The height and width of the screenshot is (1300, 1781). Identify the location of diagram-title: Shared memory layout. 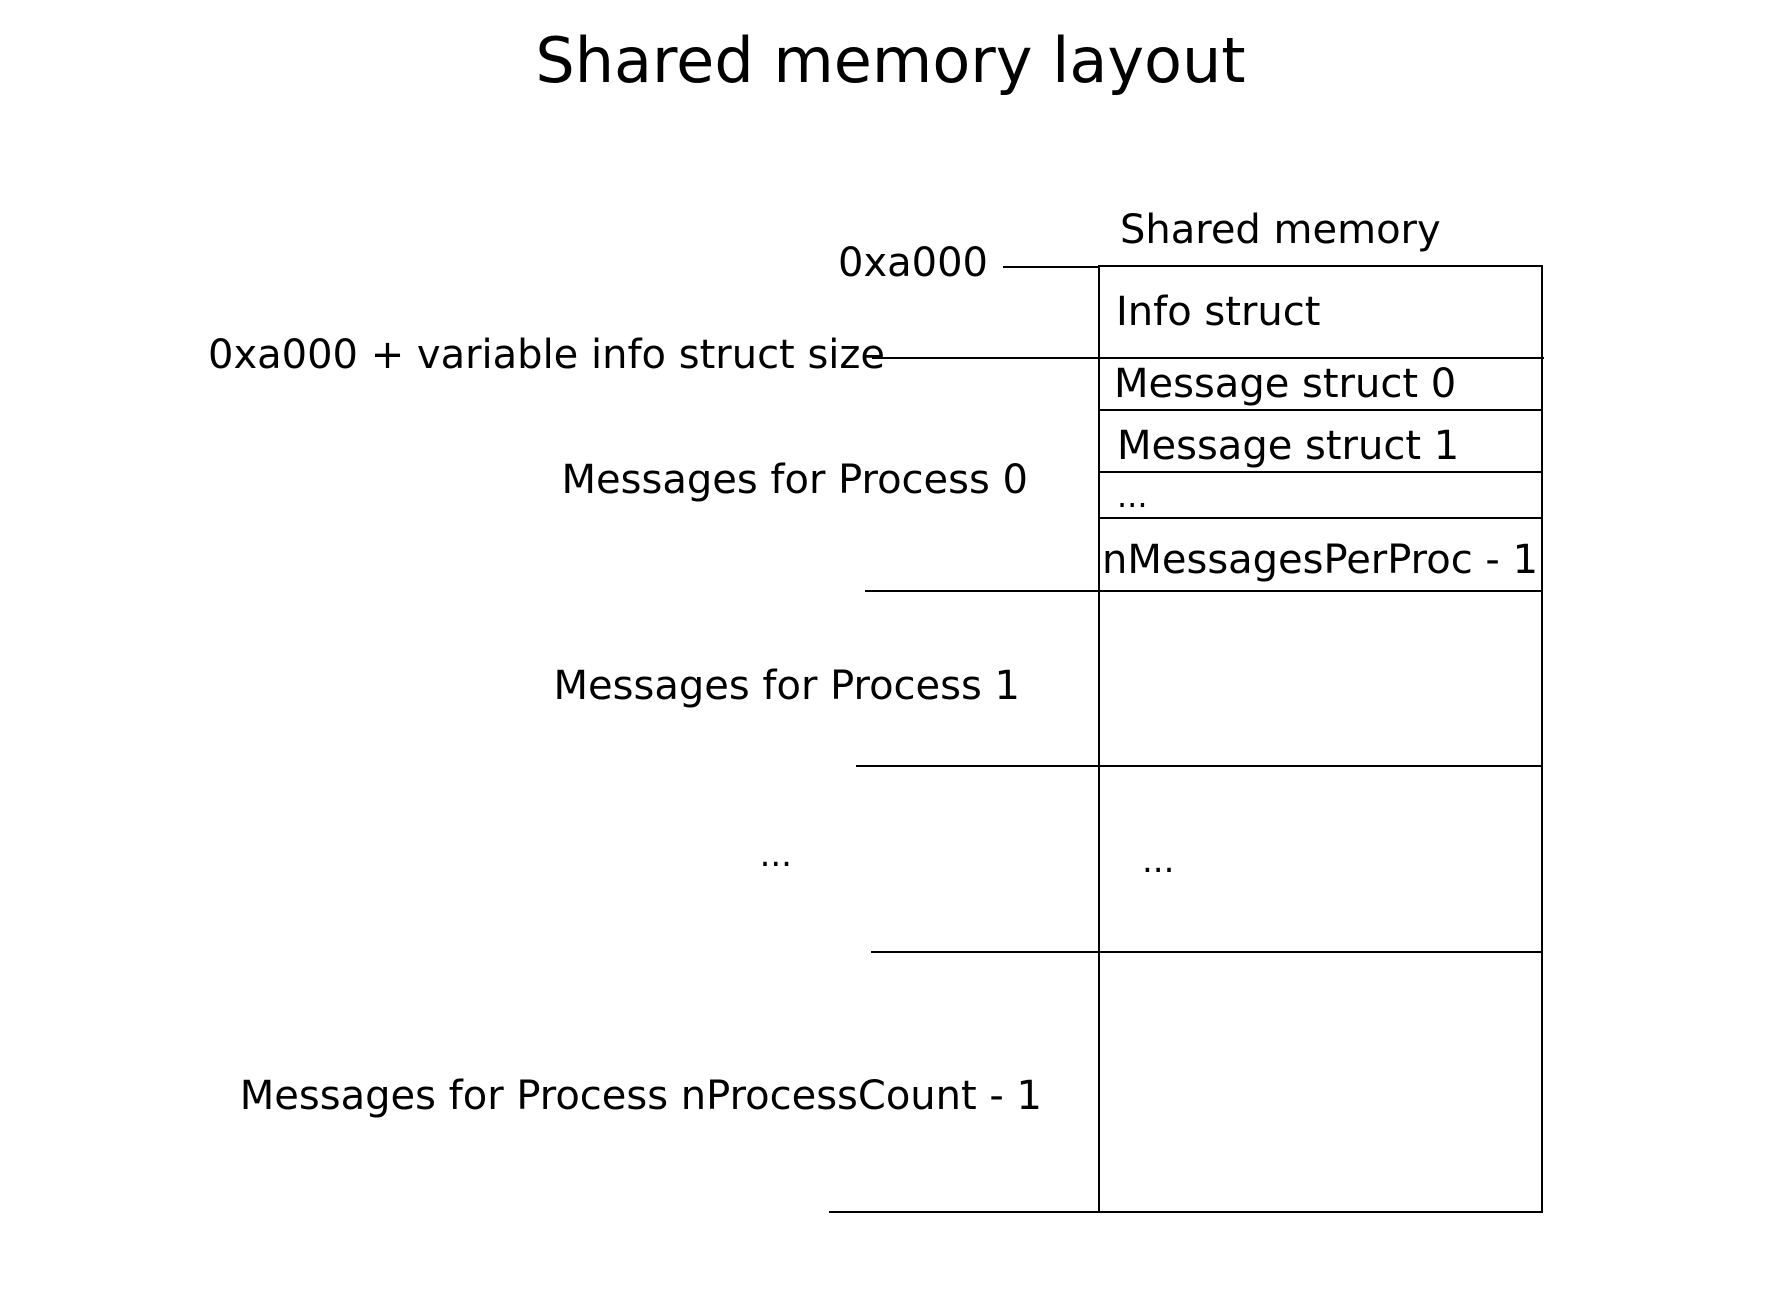
(890, 60).